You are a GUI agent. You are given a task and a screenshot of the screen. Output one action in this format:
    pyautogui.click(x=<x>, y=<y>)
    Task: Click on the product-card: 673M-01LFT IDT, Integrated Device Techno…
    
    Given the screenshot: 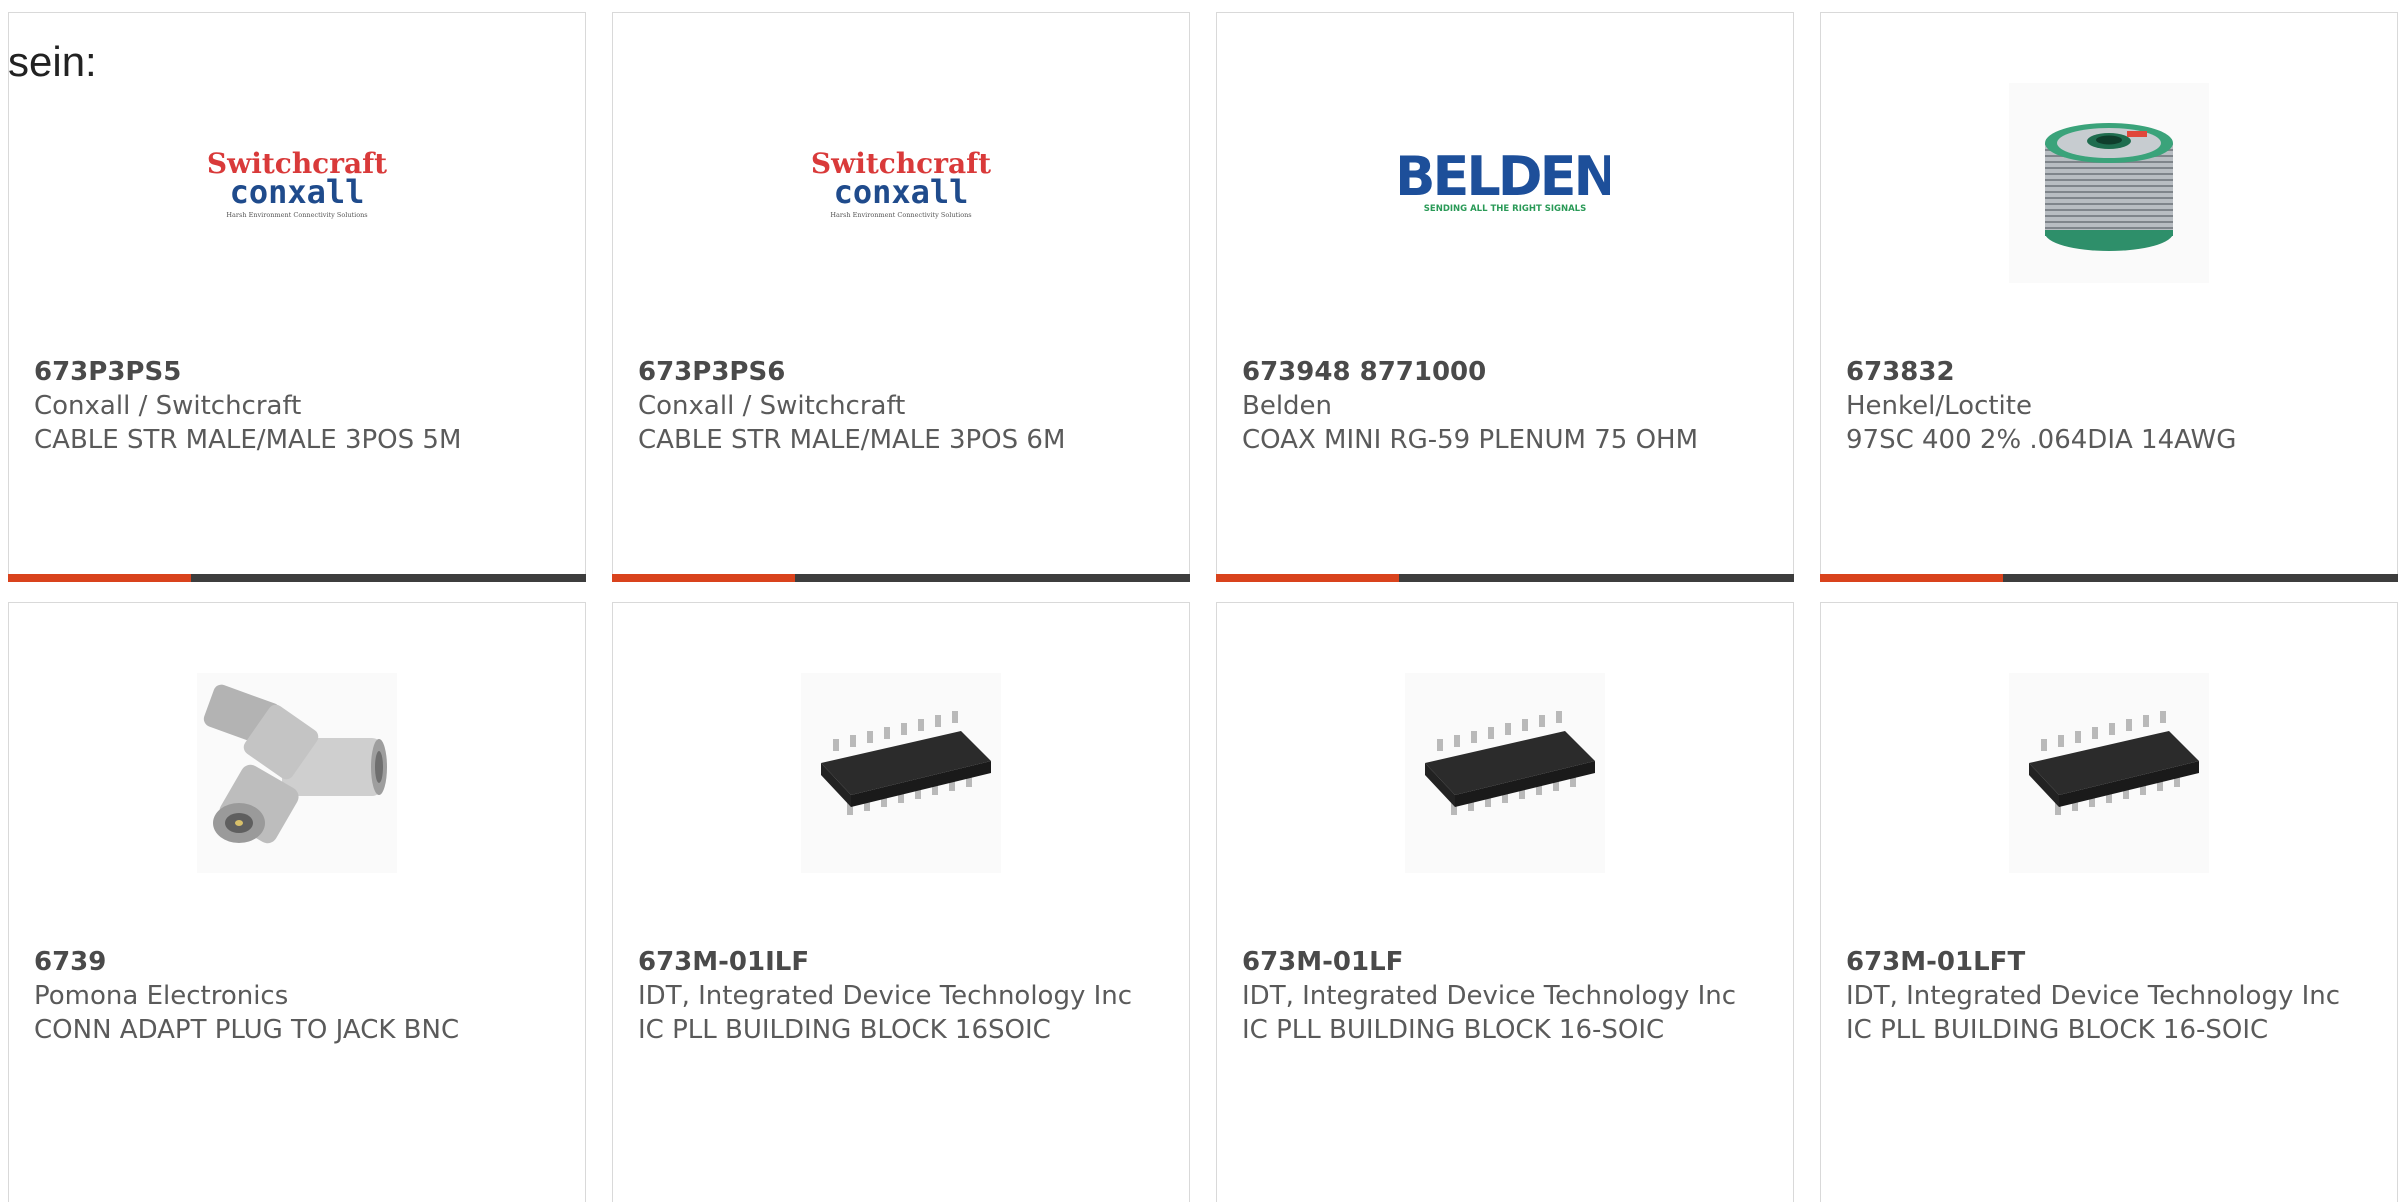 What is the action you would take?
    pyautogui.click(x=2109, y=902)
    